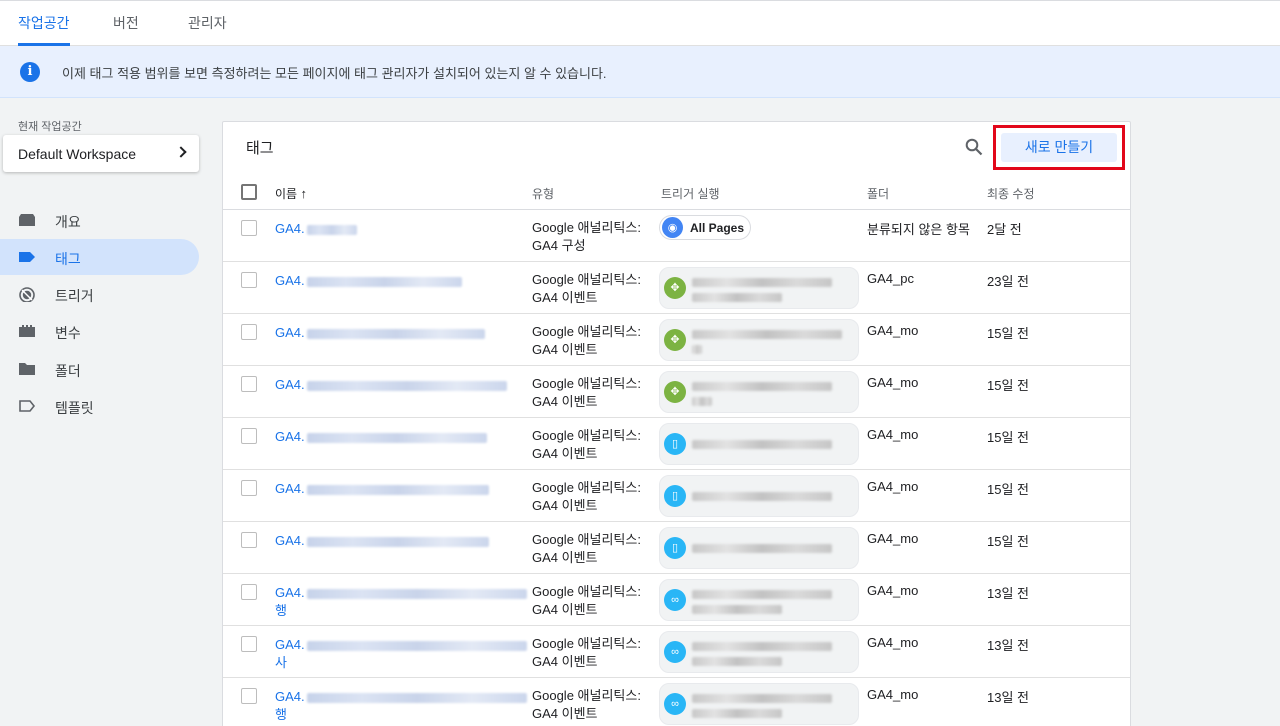  I want to click on tag-name-text-line2: 행, so click(281, 714).